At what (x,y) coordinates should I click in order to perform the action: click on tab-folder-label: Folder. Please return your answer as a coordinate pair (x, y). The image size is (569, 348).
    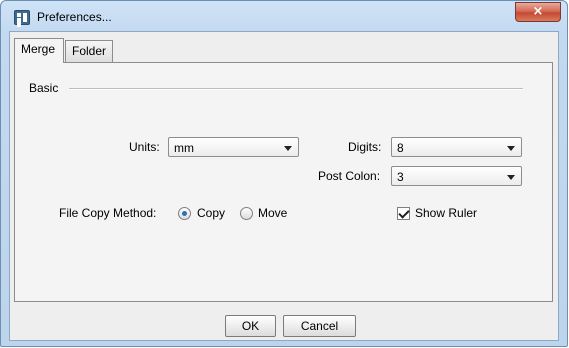
    Looking at the image, I should click on (89, 51).